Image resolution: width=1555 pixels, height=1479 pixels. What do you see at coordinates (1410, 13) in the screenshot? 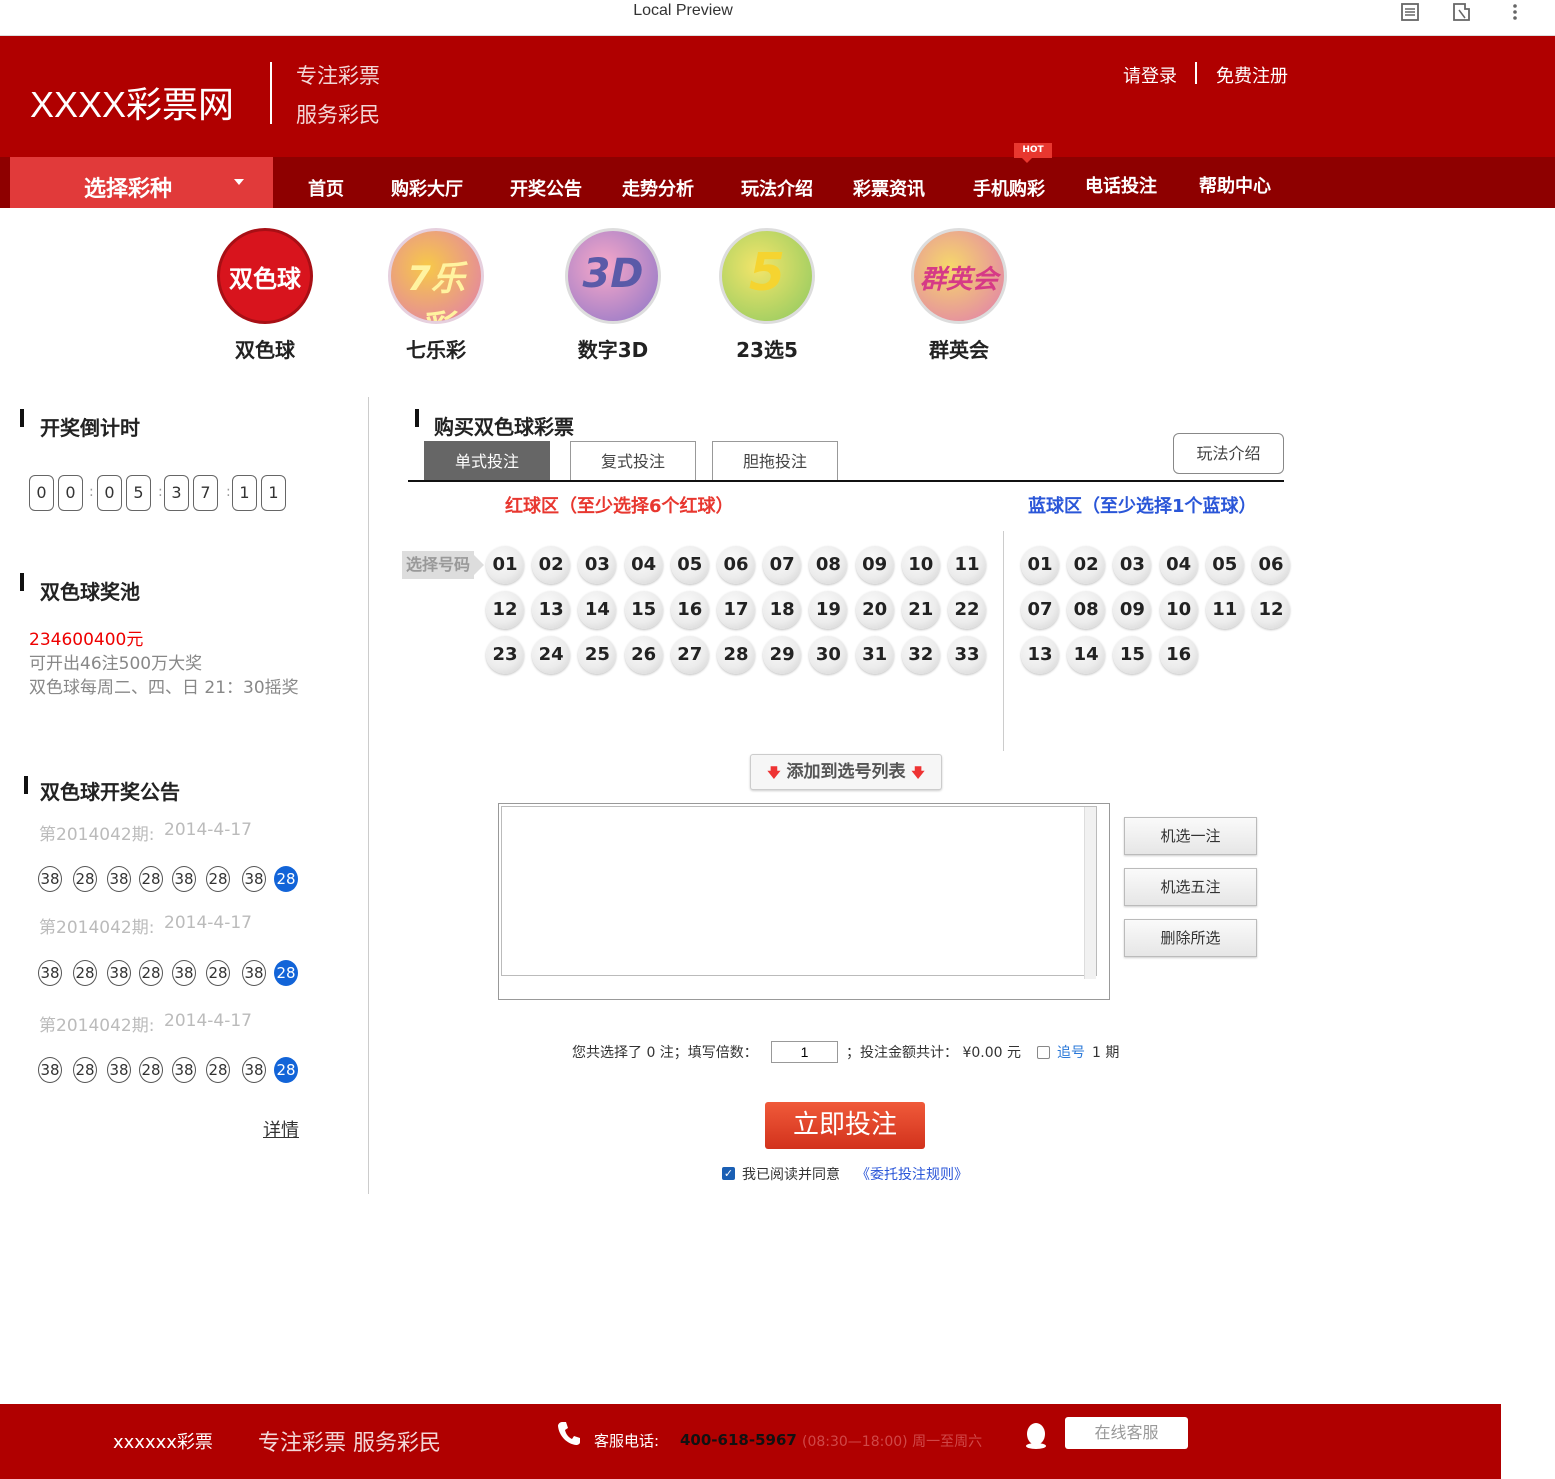
I see `reader-icon` at bounding box center [1410, 13].